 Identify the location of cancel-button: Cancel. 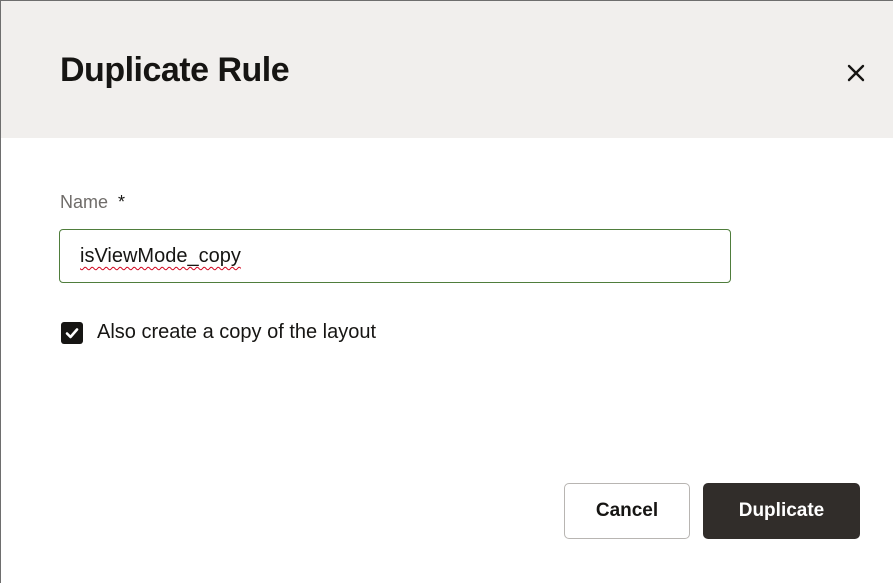
(627, 511).